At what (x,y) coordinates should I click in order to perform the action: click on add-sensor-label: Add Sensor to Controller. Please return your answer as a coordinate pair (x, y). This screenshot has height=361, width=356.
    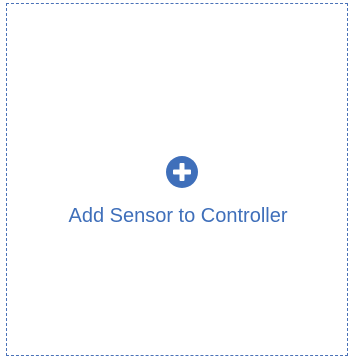
    Looking at the image, I should click on (178, 216).